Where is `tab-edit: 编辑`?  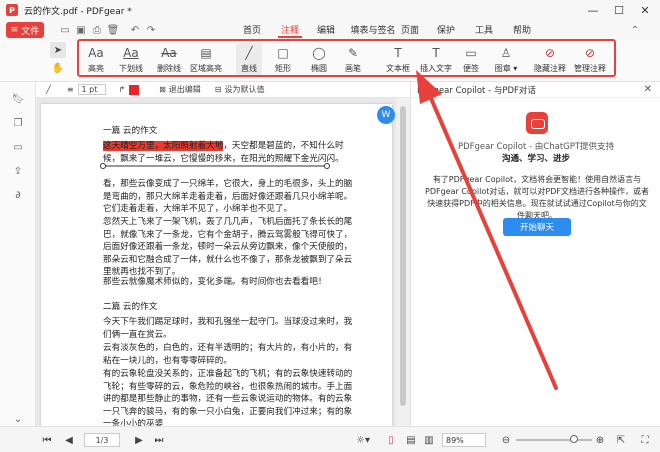
tab-edit: 编辑 is located at coordinates (326, 30).